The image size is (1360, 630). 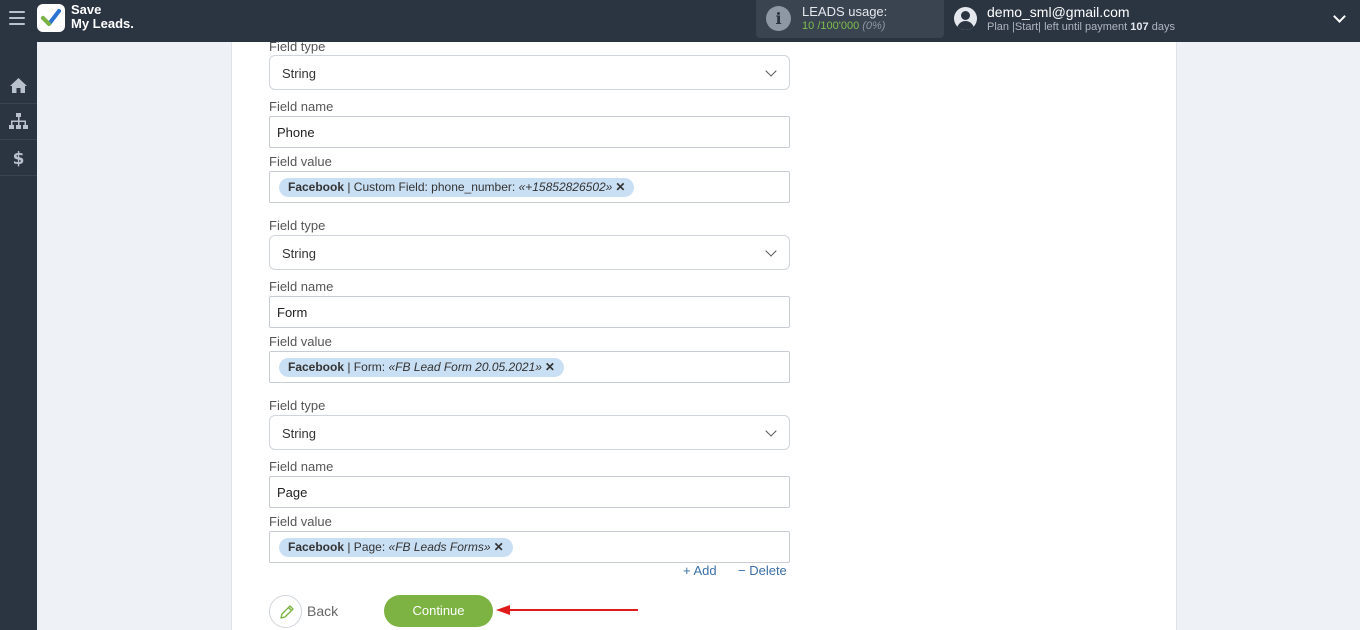 What do you see at coordinates (529, 132) in the screenshot?
I see `field-name-input: Phone` at bounding box center [529, 132].